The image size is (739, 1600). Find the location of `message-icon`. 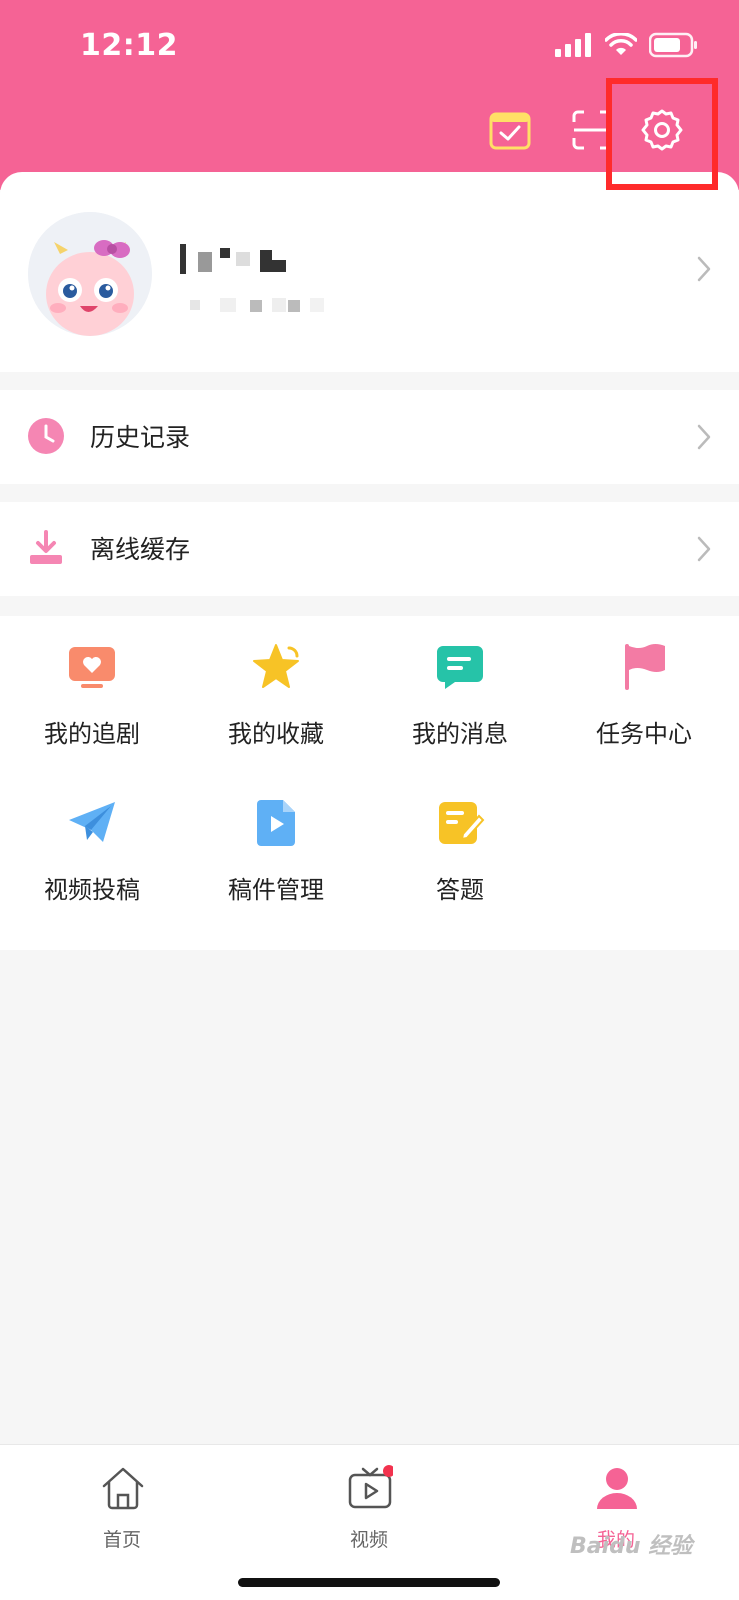

message-icon is located at coordinates (460, 667).